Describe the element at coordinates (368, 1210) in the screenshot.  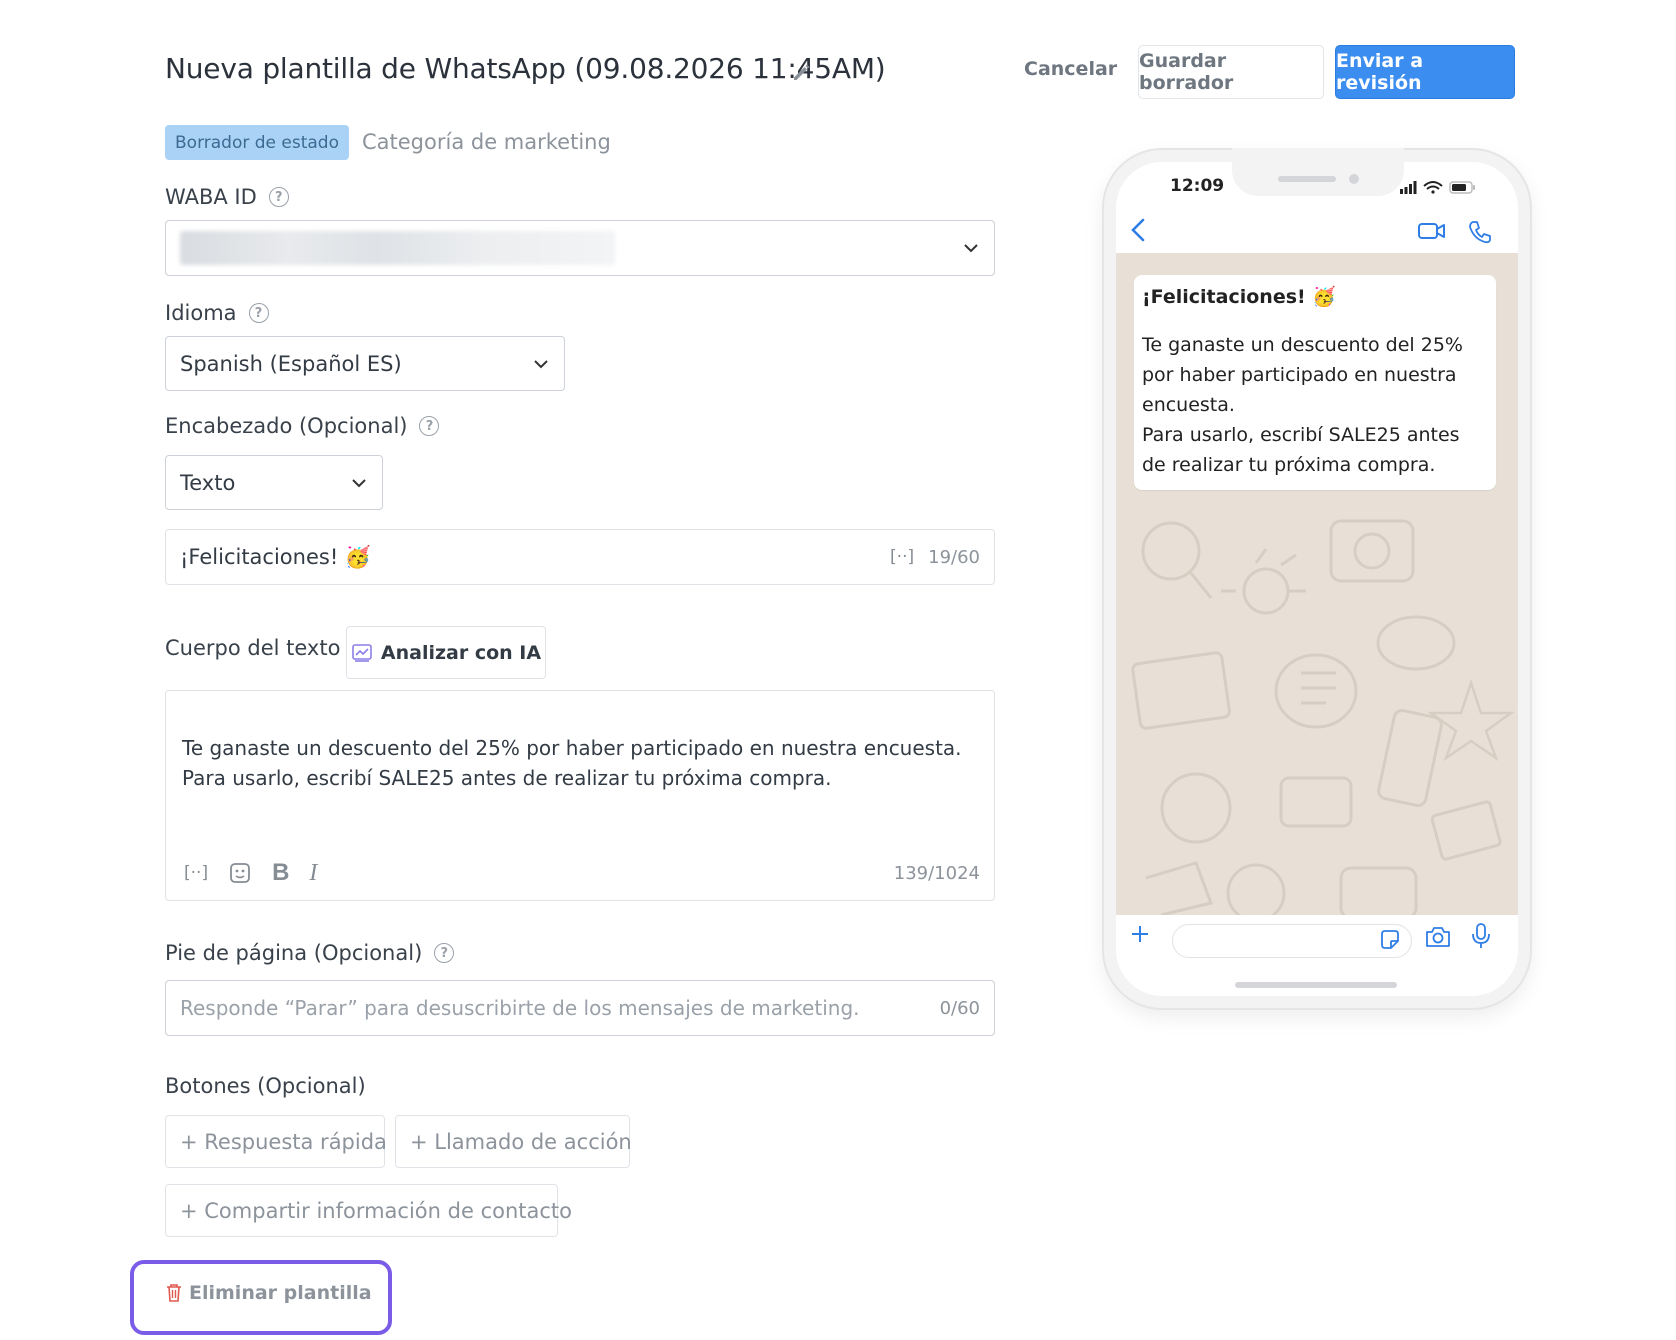
I see `share-contact-button: + Compartir información de contacto` at that location.